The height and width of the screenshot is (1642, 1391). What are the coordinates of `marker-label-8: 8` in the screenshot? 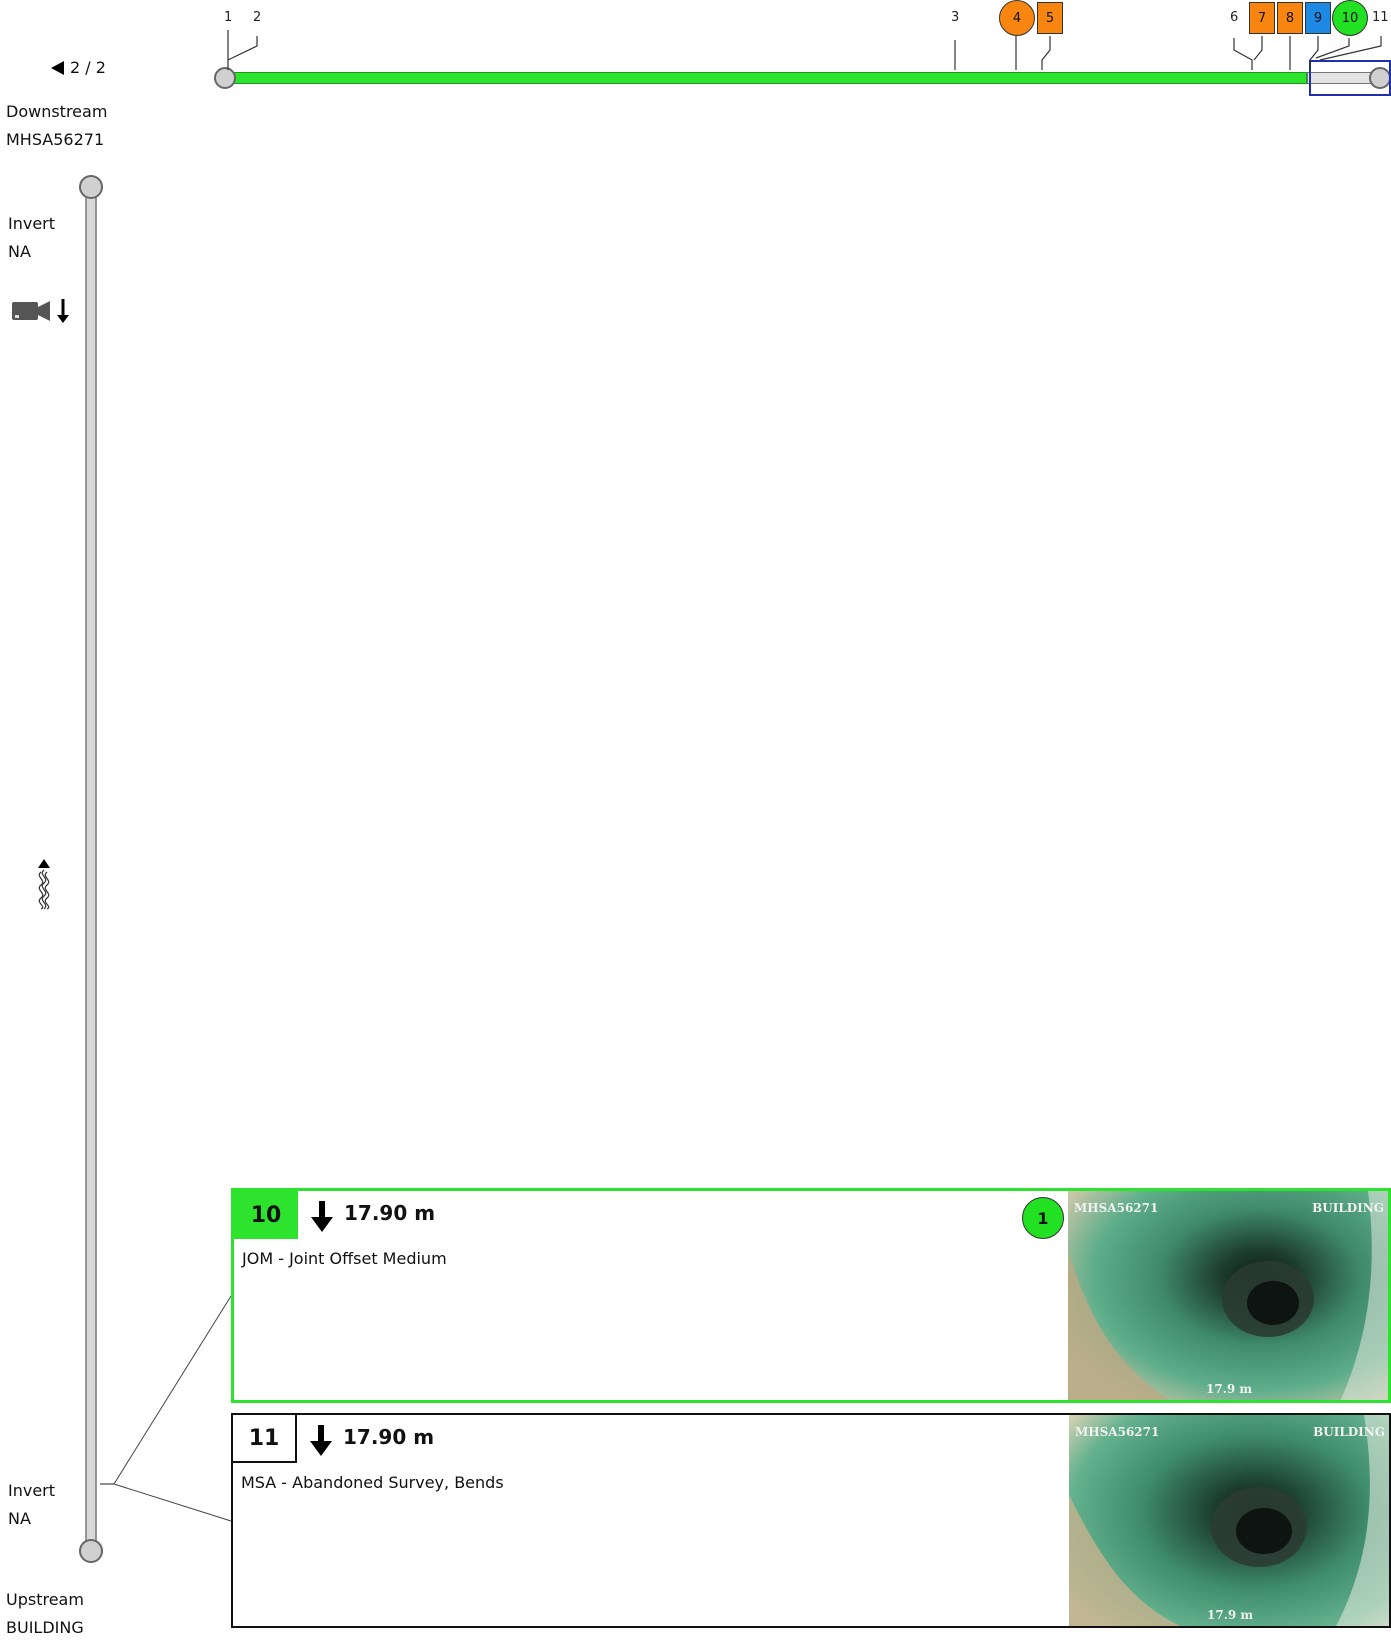 It's located at (1290, 18).